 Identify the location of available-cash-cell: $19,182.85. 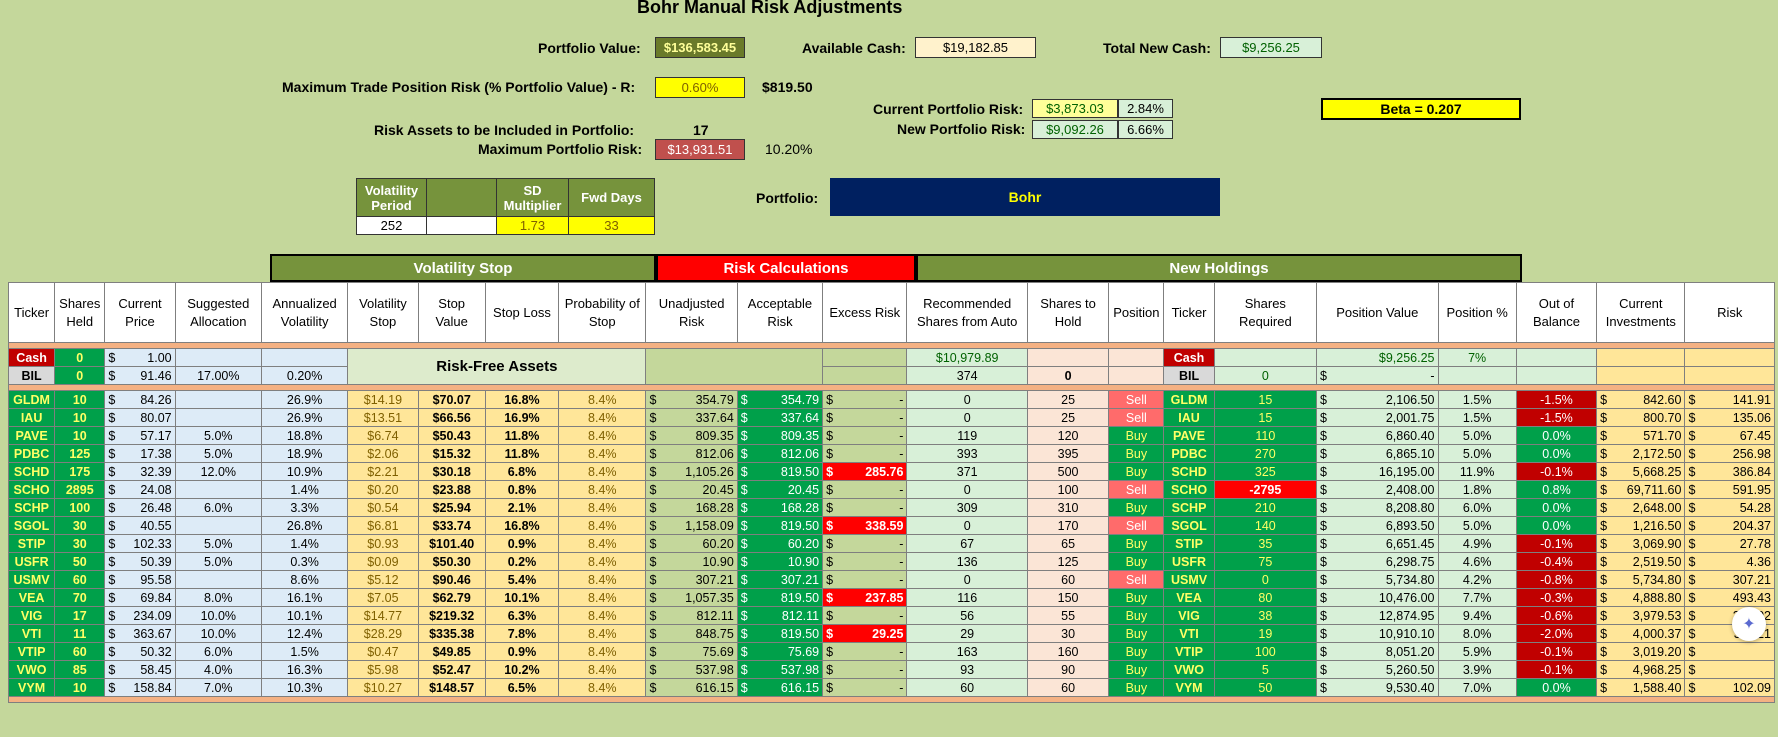
(975, 47).